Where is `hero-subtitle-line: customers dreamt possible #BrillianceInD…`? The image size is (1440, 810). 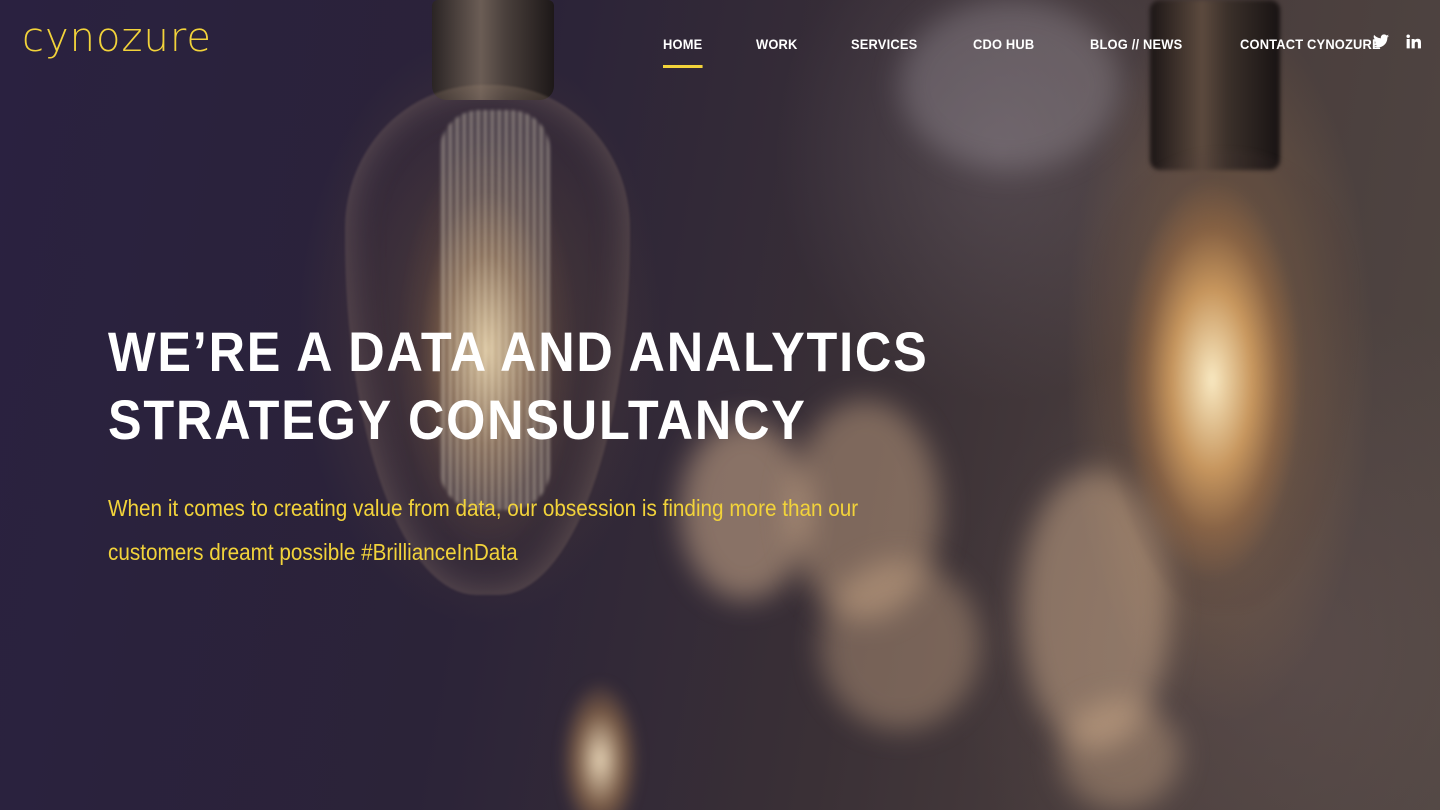 hero-subtitle-line: customers dreamt possible #BrillianceInD… is located at coordinates (313, 552).